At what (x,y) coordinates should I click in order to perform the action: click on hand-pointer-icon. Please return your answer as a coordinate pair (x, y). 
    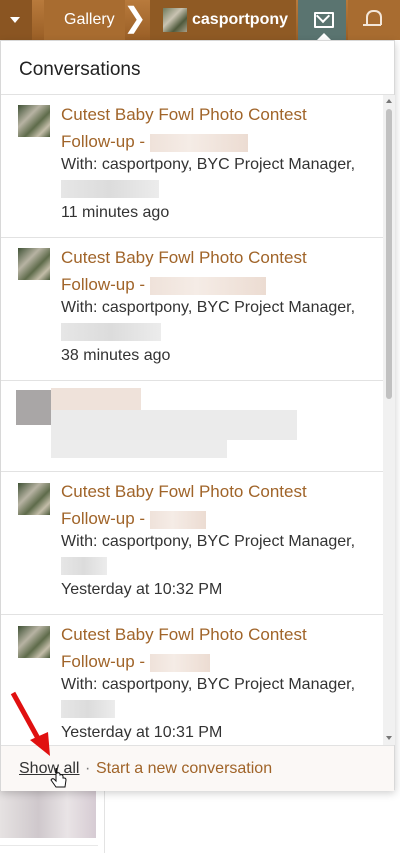
    Looking at the image, I should click on (58, 778).